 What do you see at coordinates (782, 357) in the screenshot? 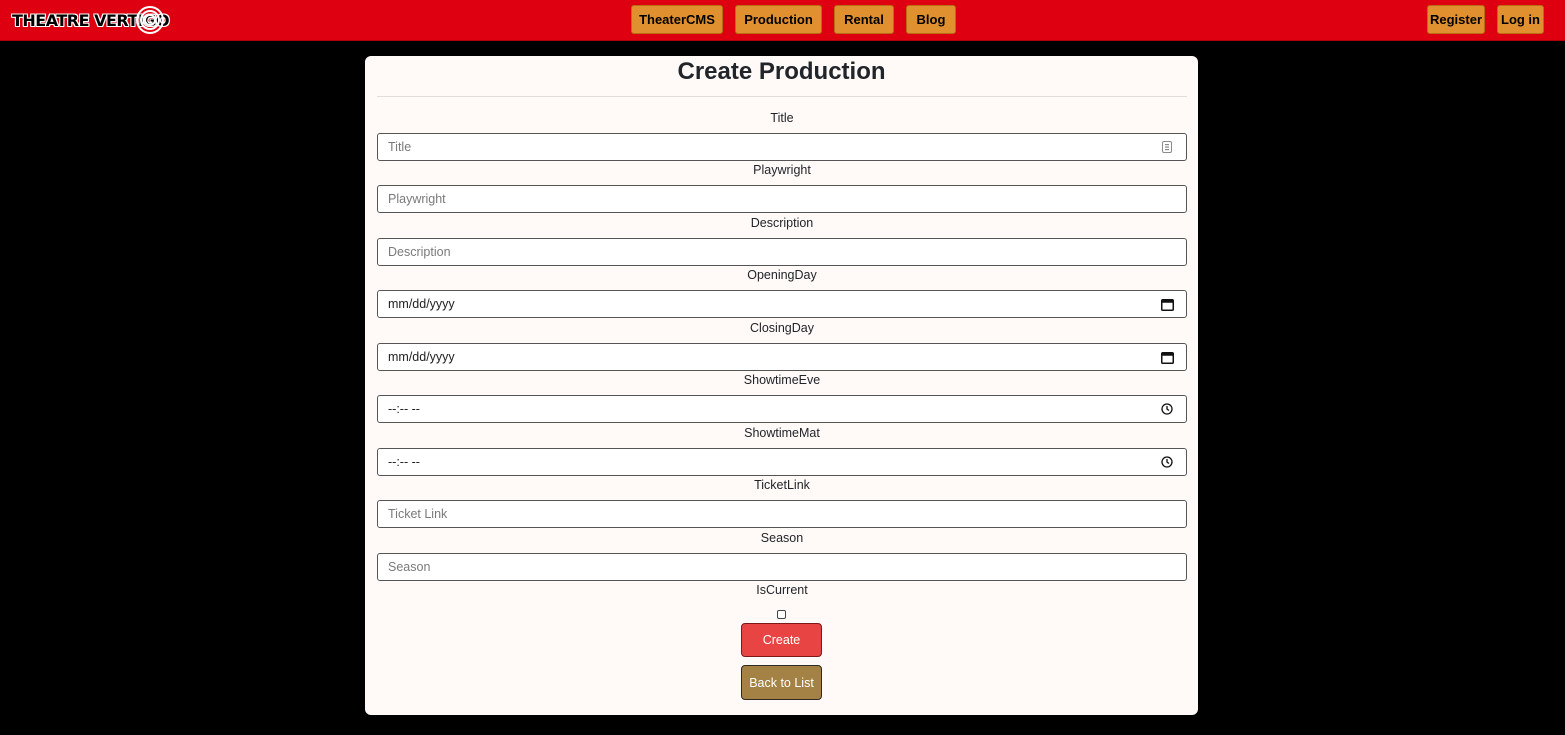
I see `closing-day-input: mm/dd/yyyy` at bounding box center [782, 357].